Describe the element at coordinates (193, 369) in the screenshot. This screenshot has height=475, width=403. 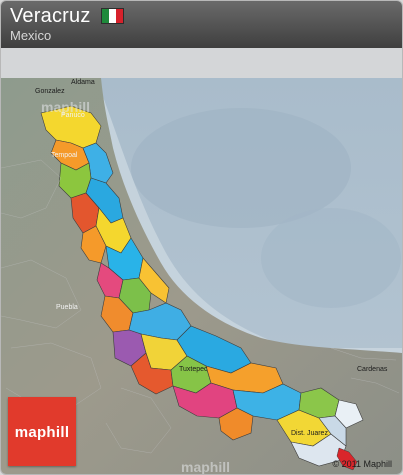
I see `place-label: Tuxtepec` at that location.